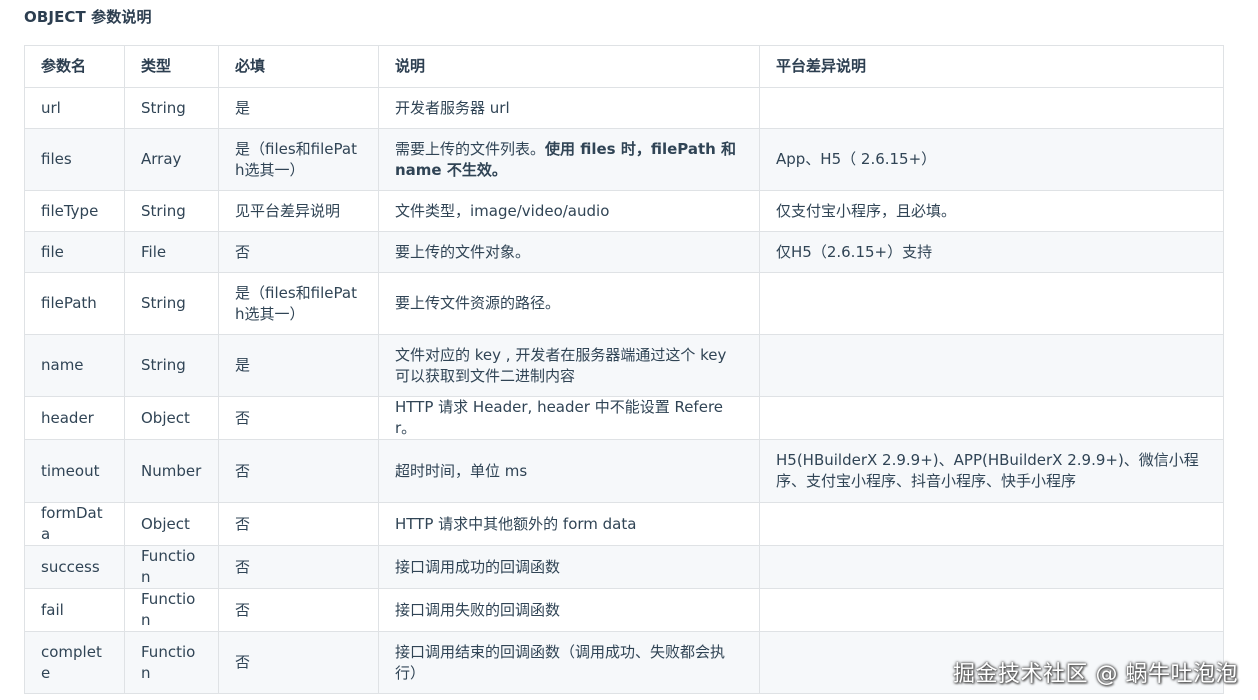  Describe the element at coordinates (569, 567) in the screenshot. I see `param-description-cell: 接口调用成功的回调函数` at that location.